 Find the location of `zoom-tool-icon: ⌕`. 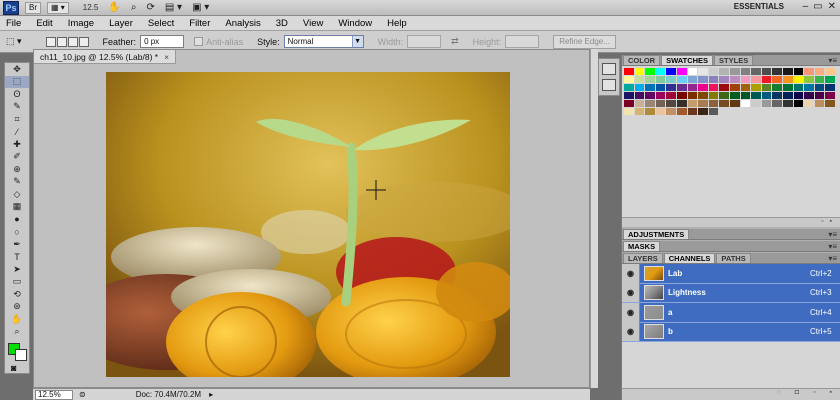

zoom-tool-icon: ⌕ is located at coordinates (134, 7).